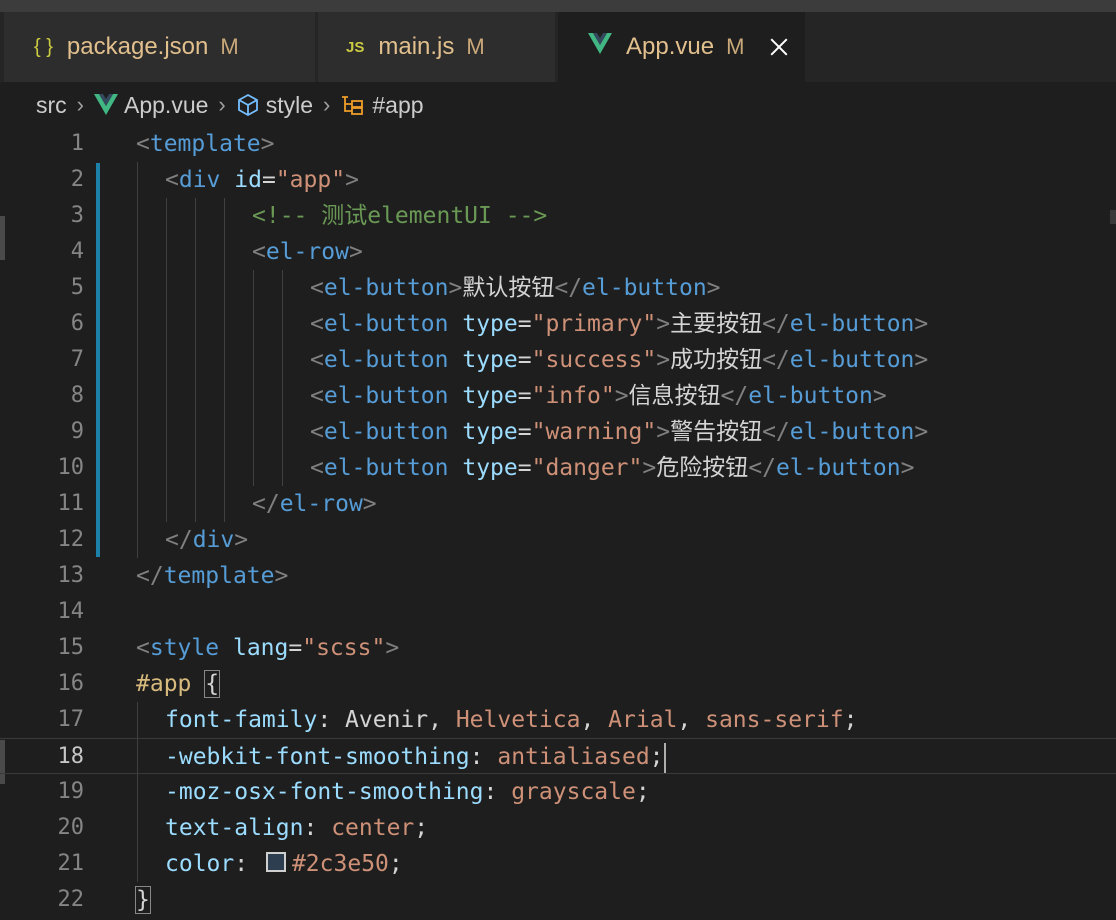  What do you see at coordinates (314, 504) in the screenshot?
I see `code-text: </el-row>` at bounding box center [314, 504].